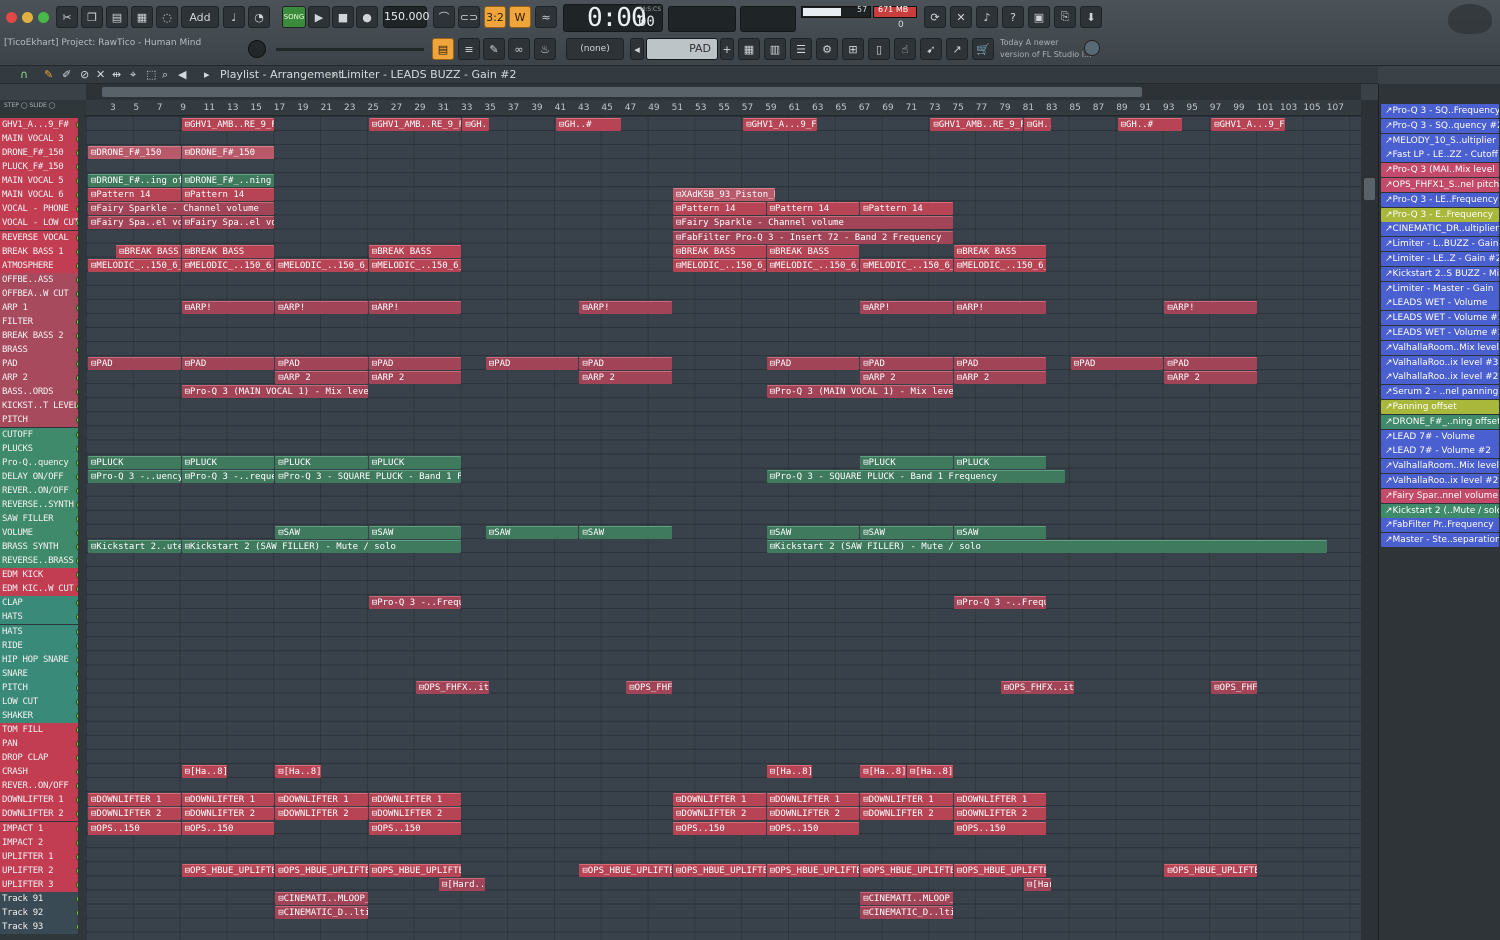 Image resolution: width=1500 pixels, height=940 pixels. What do you see at coordinates (39, 420) in the screenshot?
I see `track-header: PITCH` at bounding box center [39, 420].